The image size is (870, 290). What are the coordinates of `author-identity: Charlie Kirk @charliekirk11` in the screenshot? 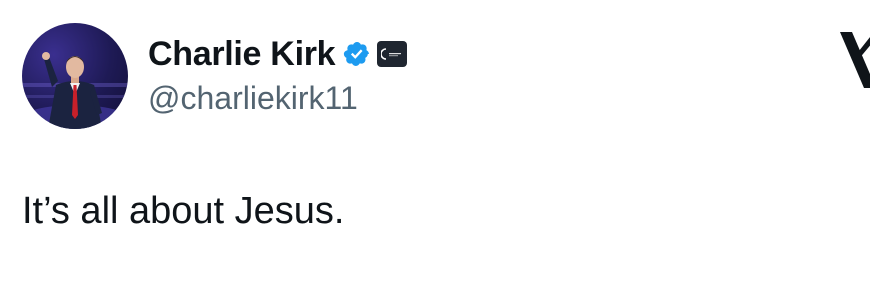 It's located at (278, 73).